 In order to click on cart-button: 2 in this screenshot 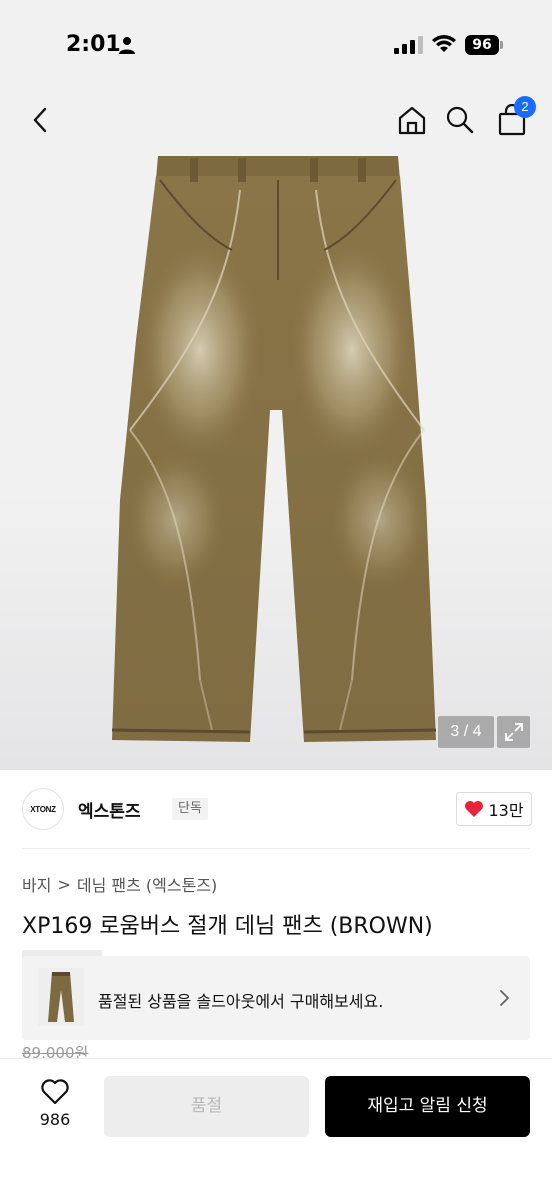, I will do `click(514, 118)`.